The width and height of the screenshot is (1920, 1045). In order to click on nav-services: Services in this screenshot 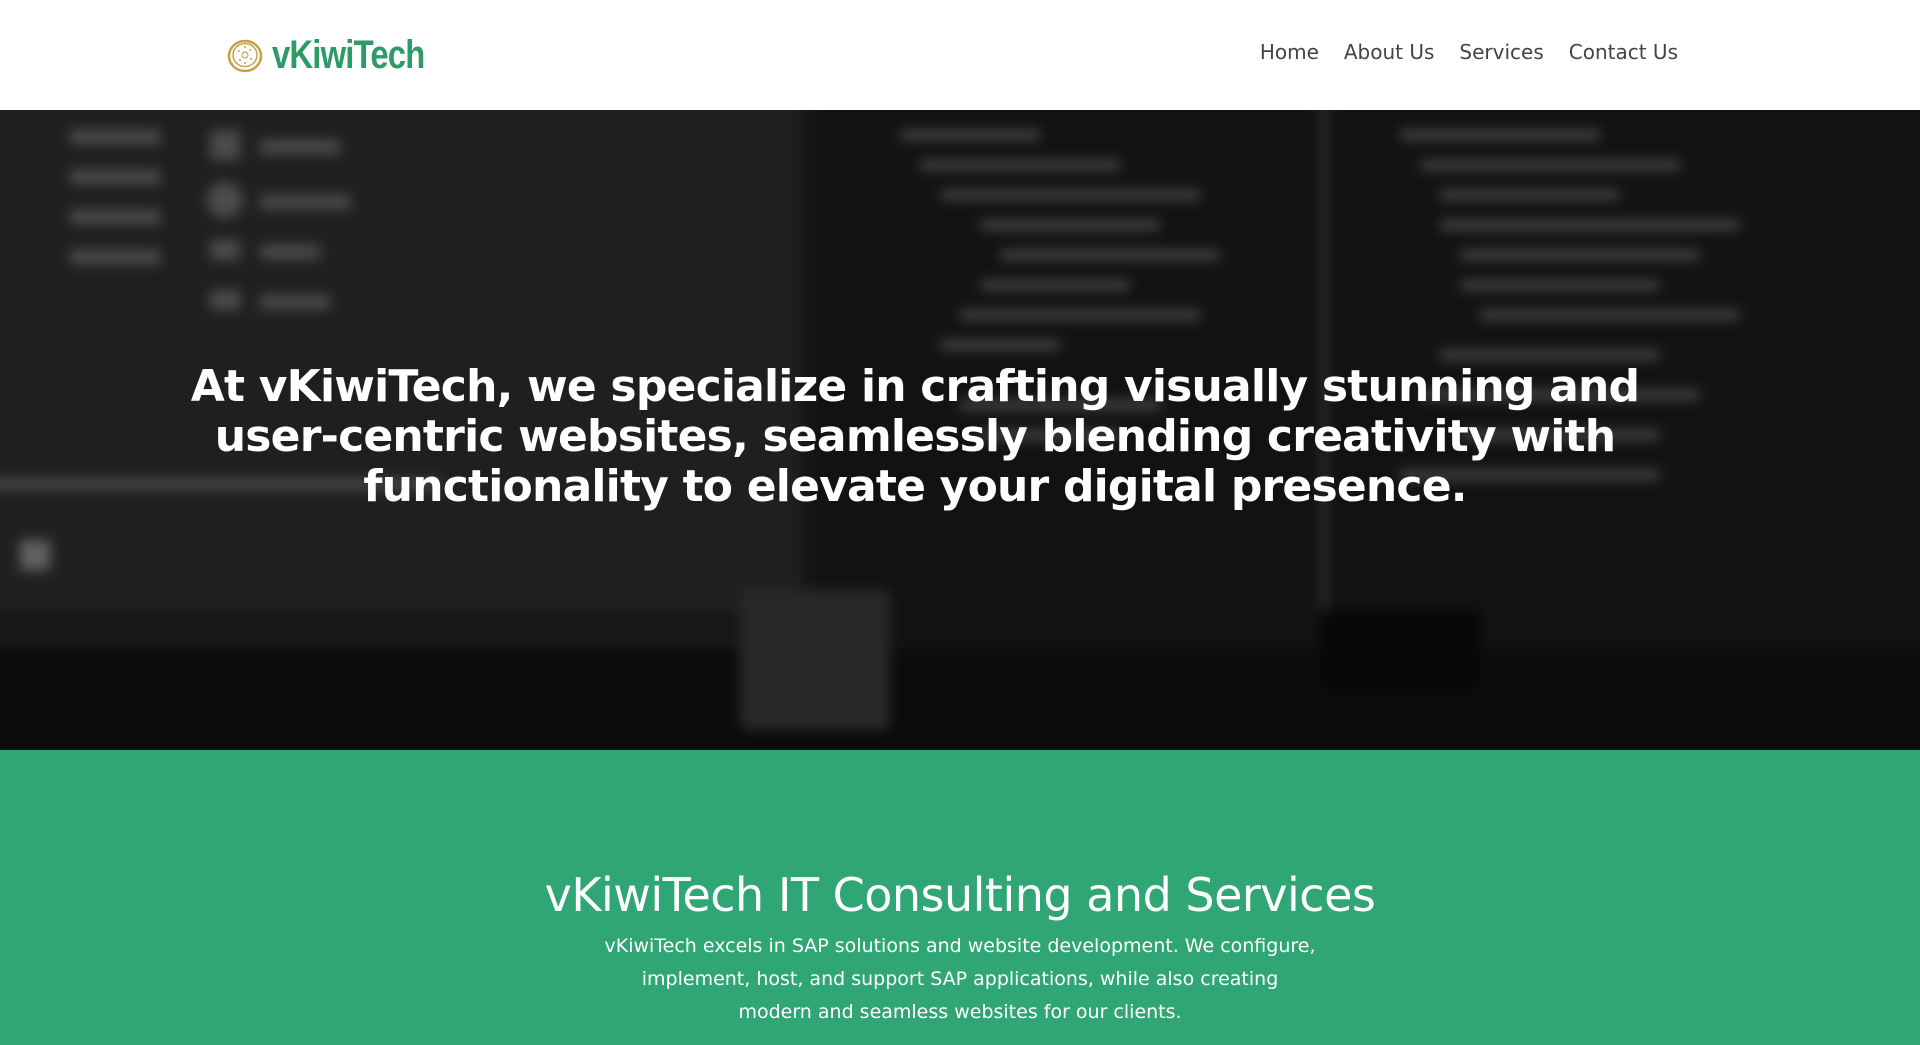, I will do `click(1501, 52)`.